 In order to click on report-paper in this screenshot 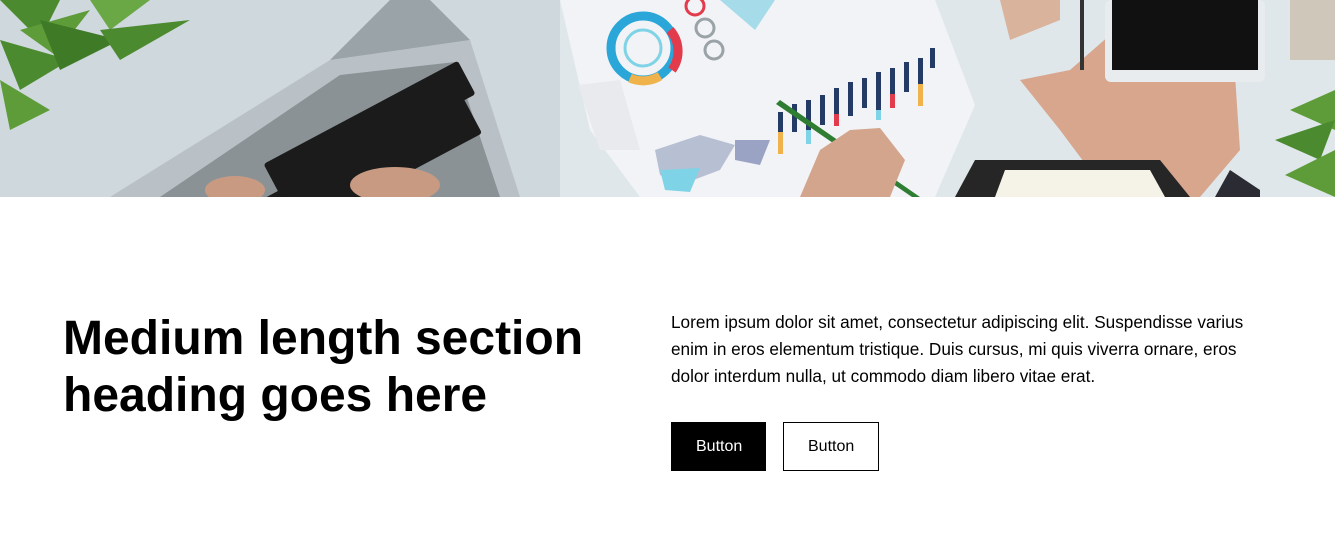, I will do `click(767, 98)`.